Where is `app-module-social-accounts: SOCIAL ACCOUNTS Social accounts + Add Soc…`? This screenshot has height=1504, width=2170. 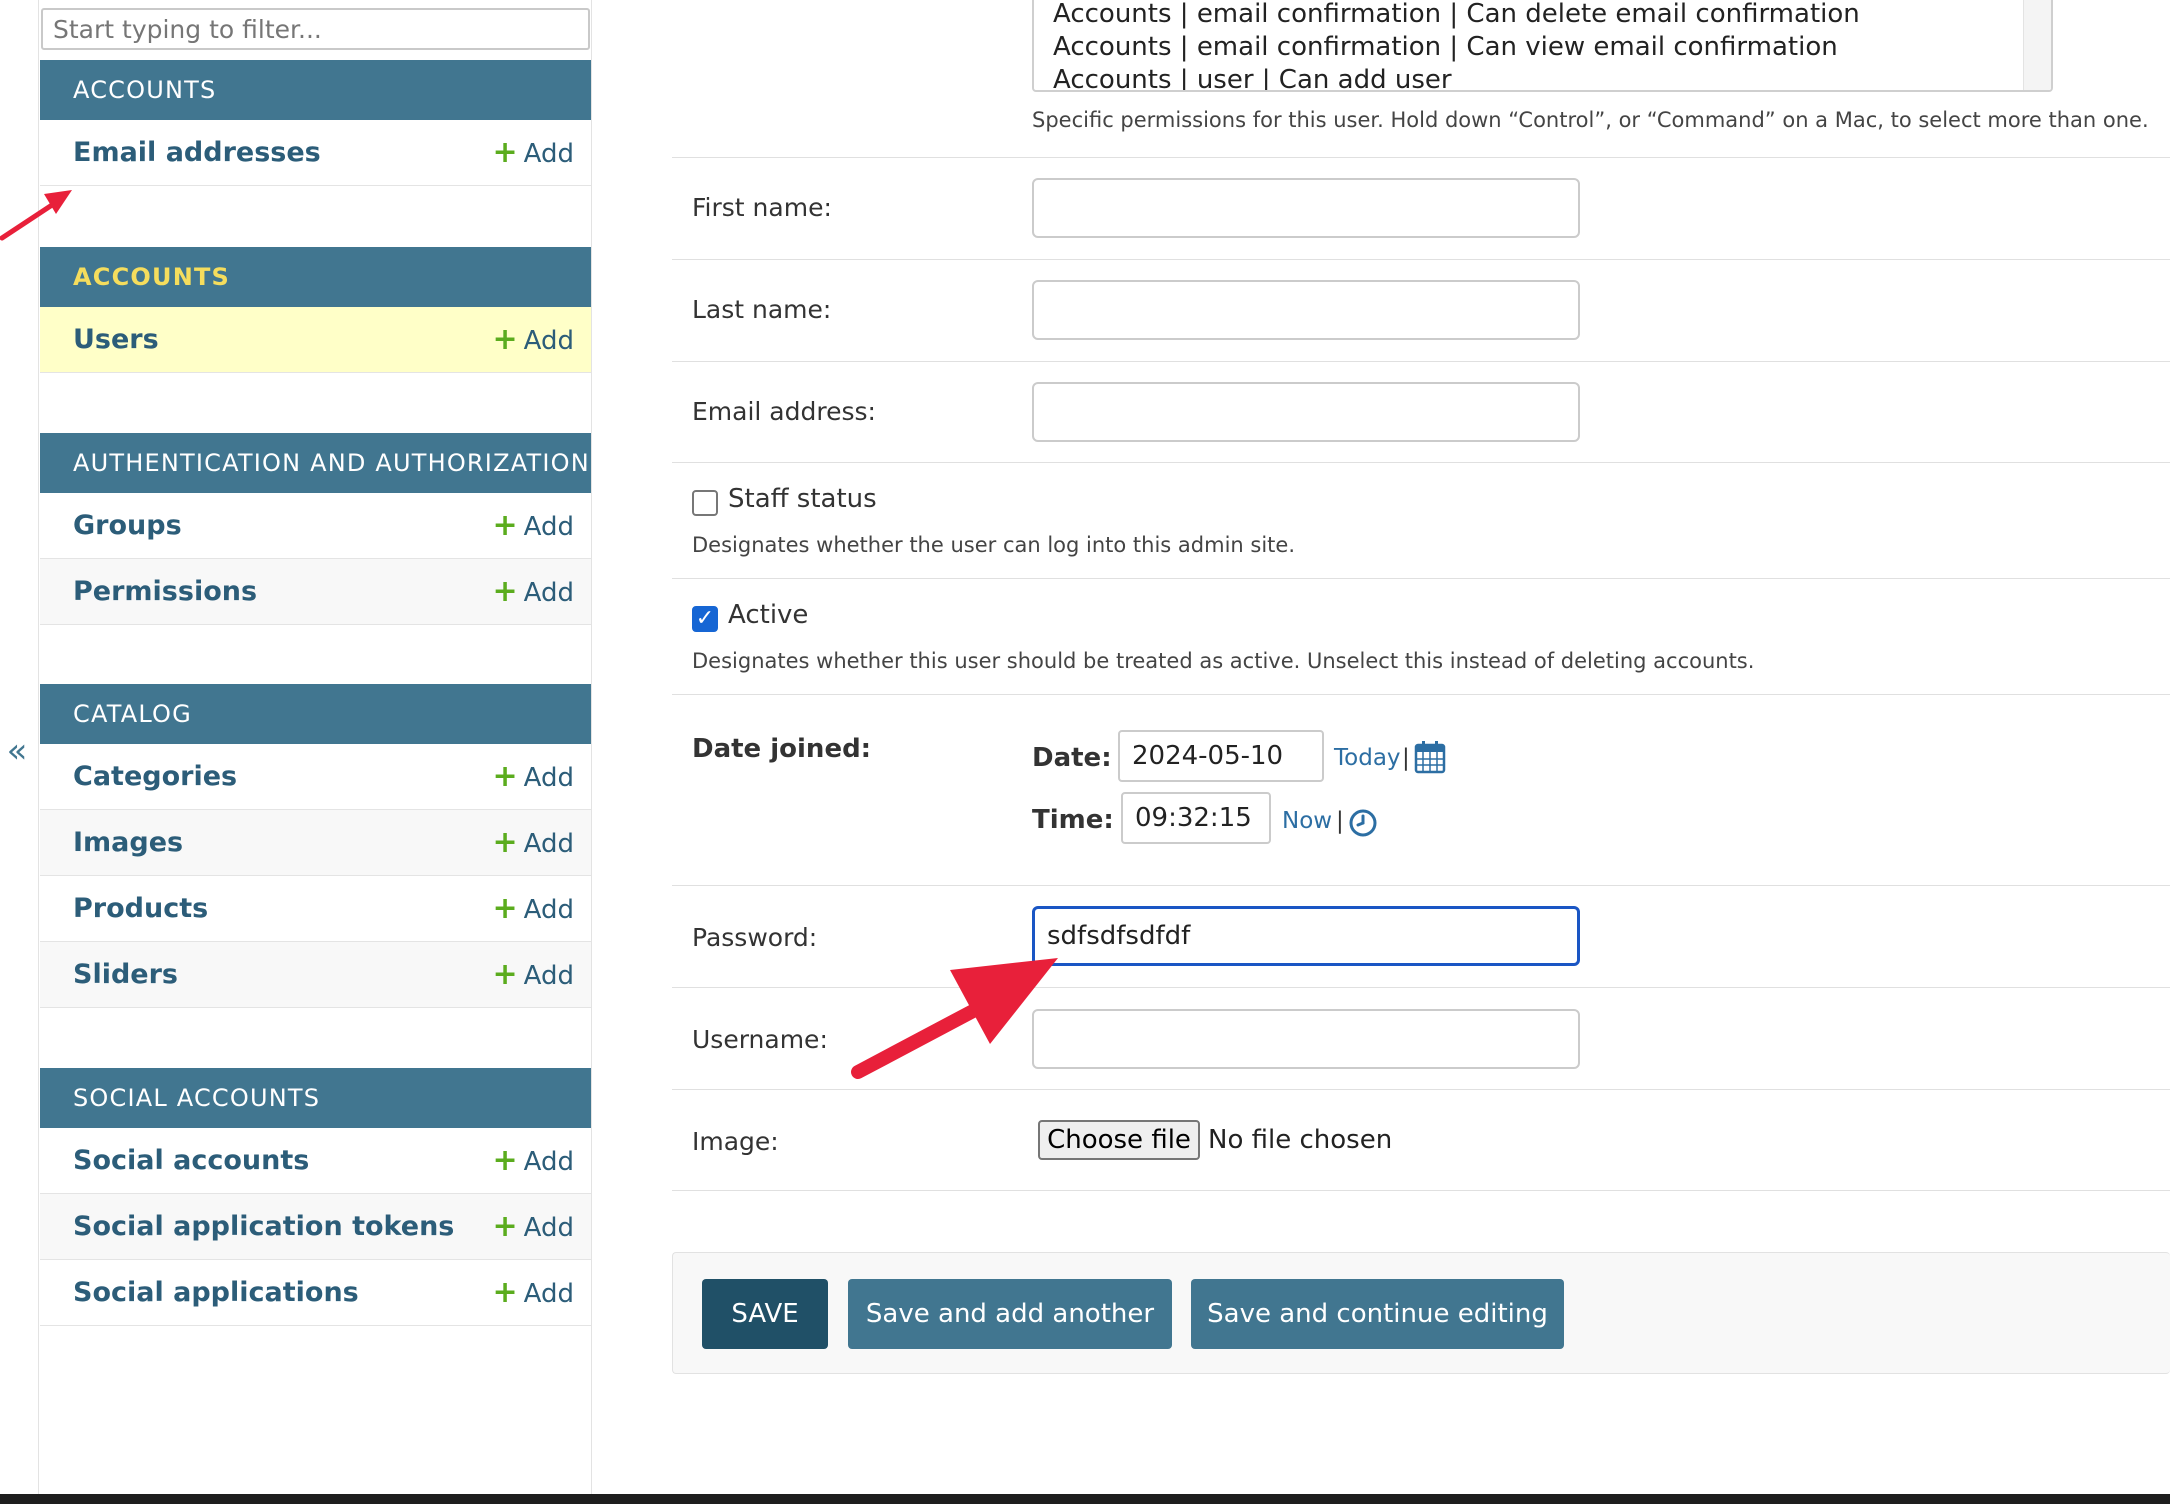
app-module-social-accounts: SOCIAL ACCOUNTS Social accounts + Add Soc… is located at coordinates (315, 1197).